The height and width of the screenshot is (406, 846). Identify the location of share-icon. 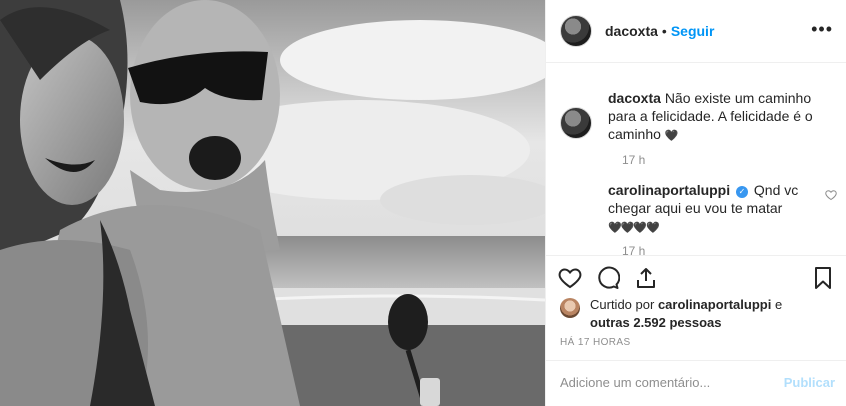
(646, 278).